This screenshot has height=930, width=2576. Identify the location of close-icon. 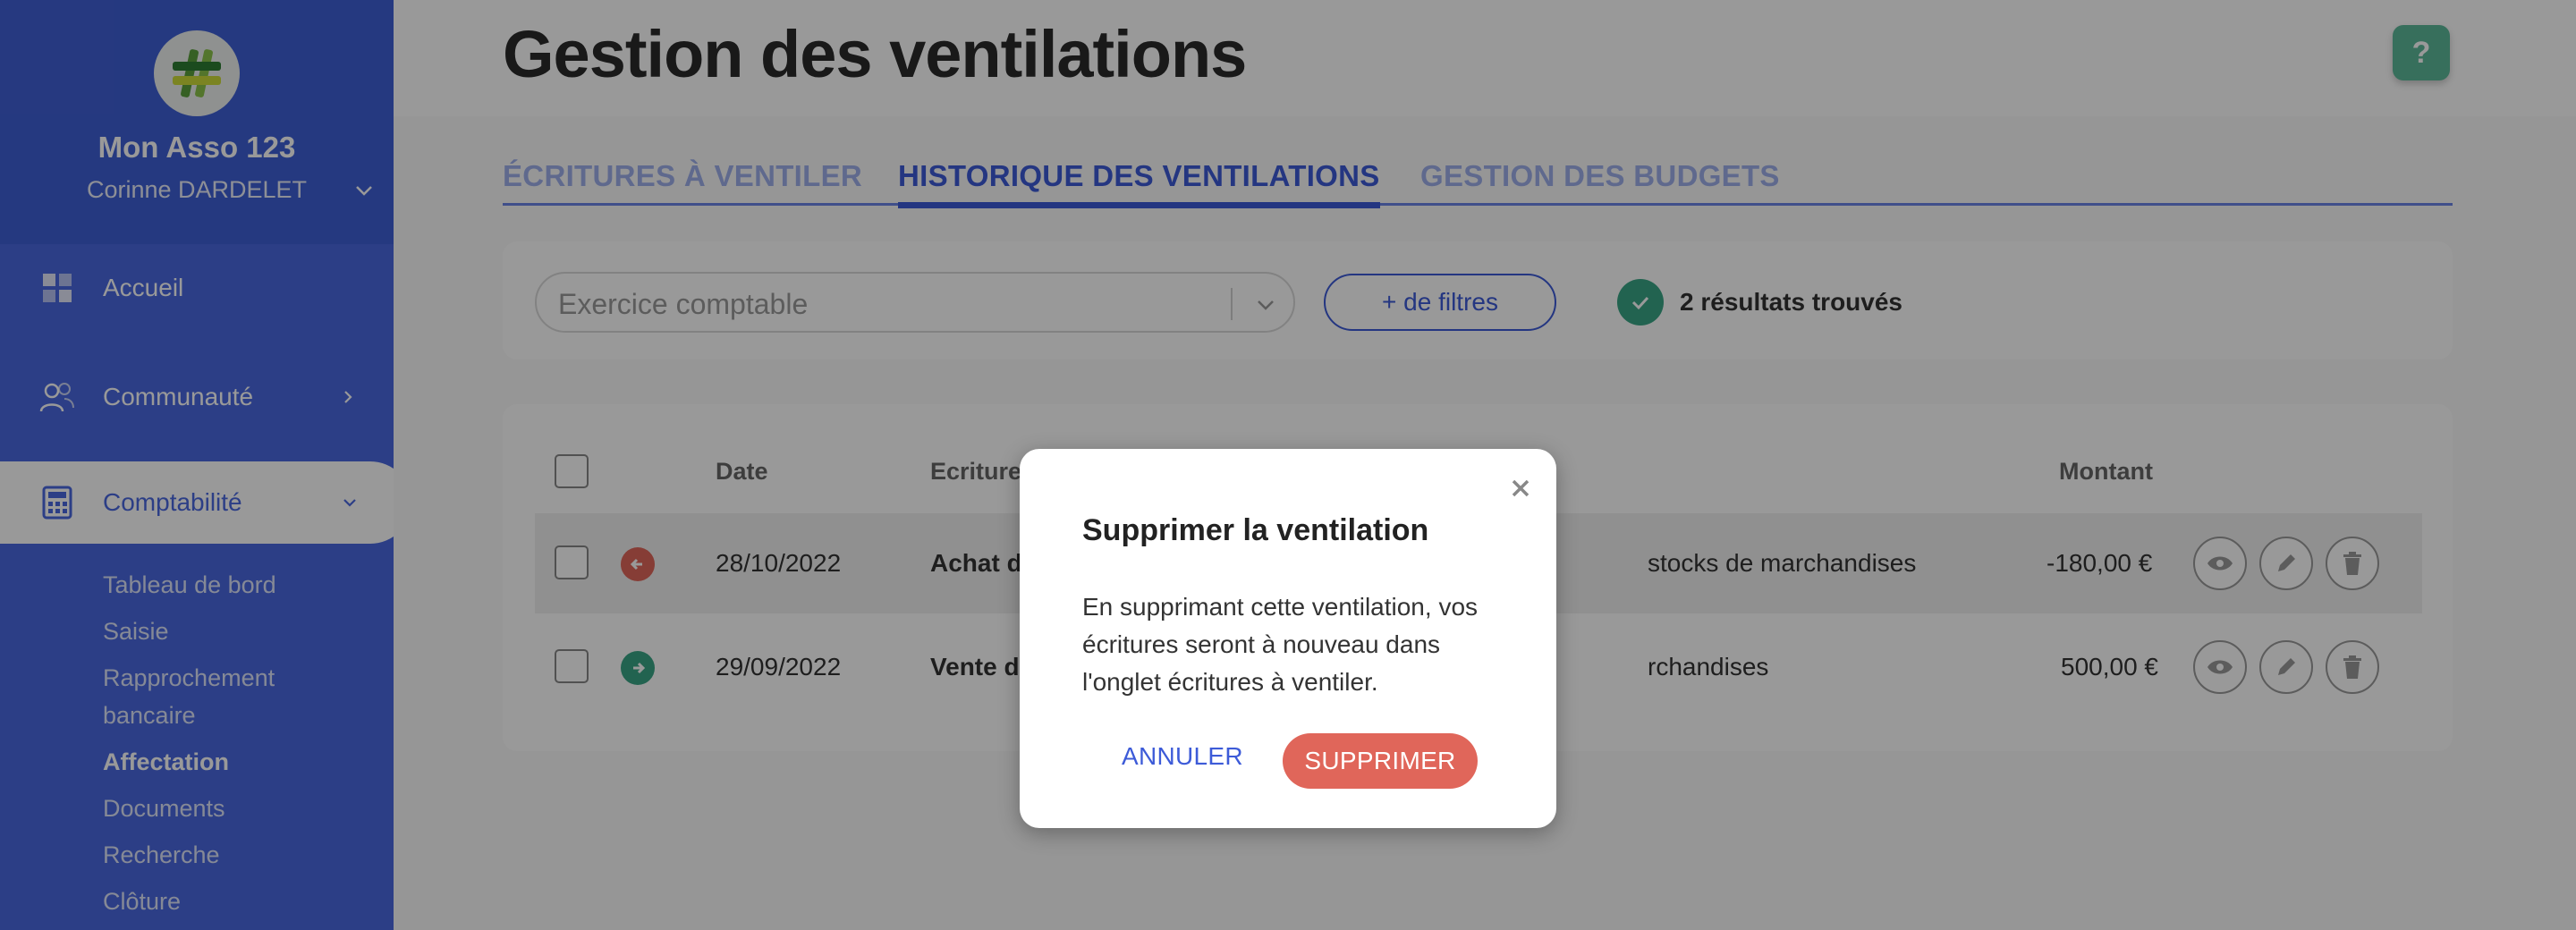
(1520, 488).